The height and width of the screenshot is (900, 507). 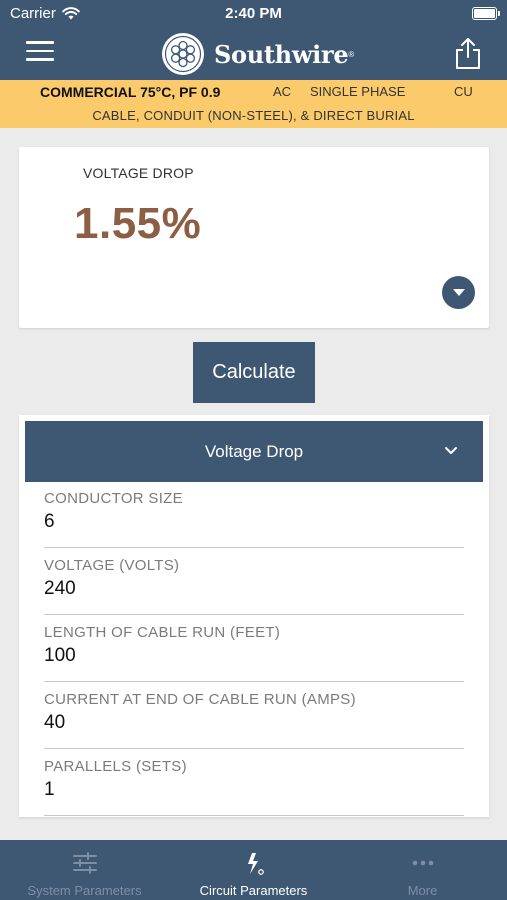 What do you see at coordinates (422, 870) in the screenshot?
I see `tab-more: More` at bounding box center [422, 870].